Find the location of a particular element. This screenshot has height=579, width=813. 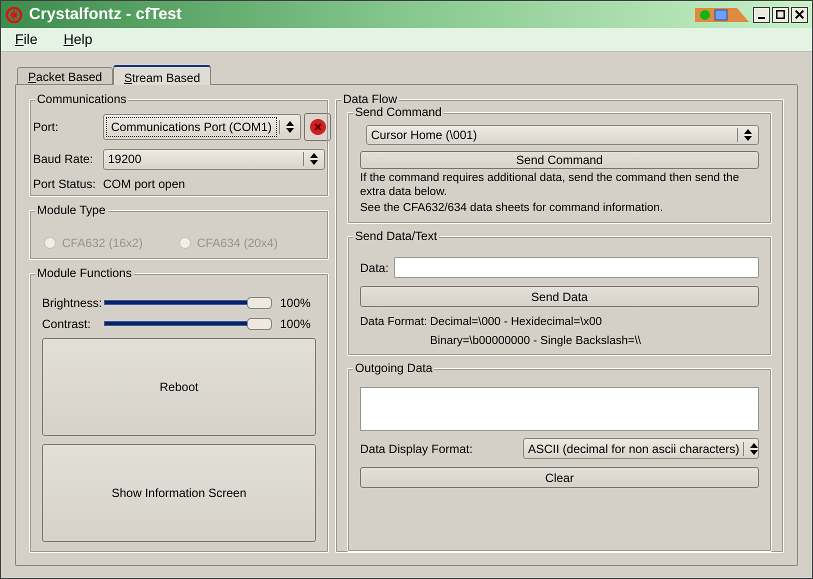

push-button: Send Command is located at coordinates (559, 160).